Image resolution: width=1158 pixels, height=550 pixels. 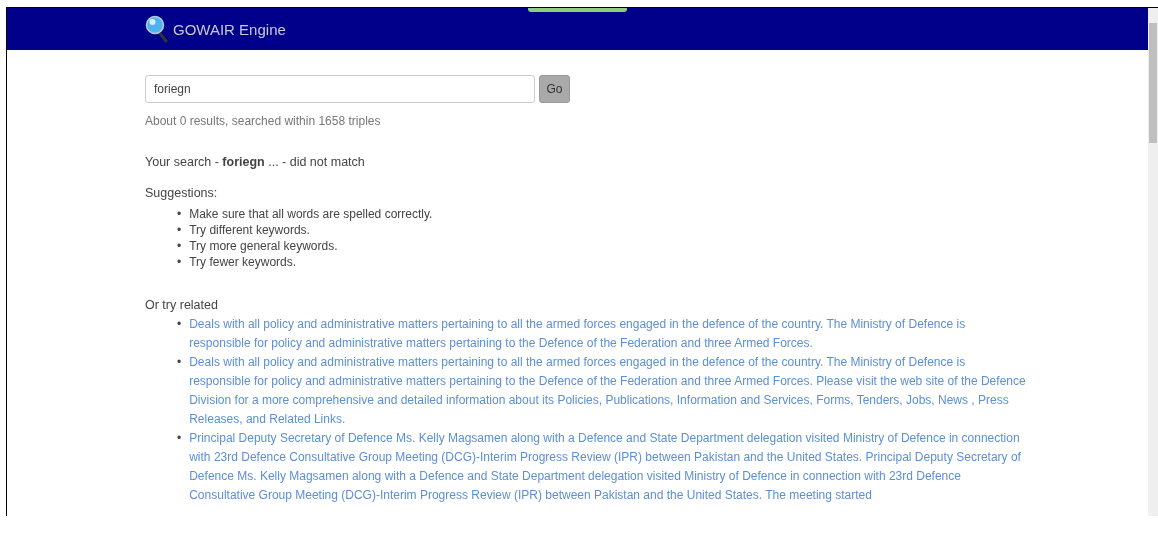 What do you see at coordinates (263, 121) in the screenshot?
I see `result-count: About 0 results, searched within 1658 triples` at bounding box center [263, 121].